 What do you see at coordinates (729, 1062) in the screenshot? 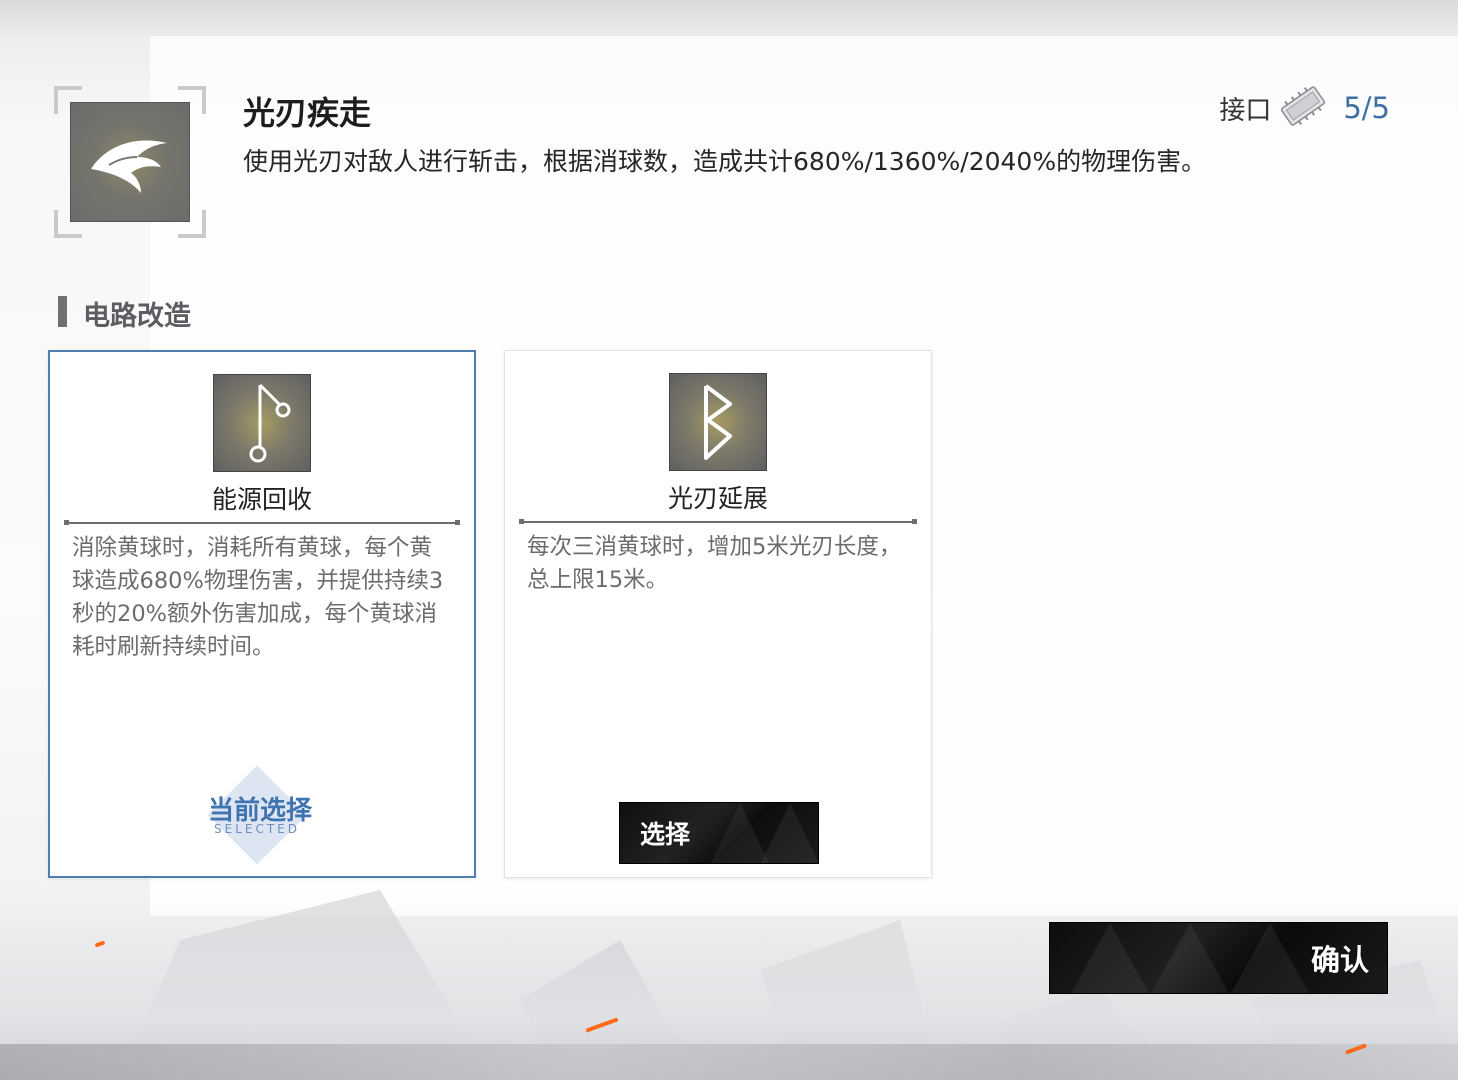
I see `background-strip` at bounding box center [729, 1062].